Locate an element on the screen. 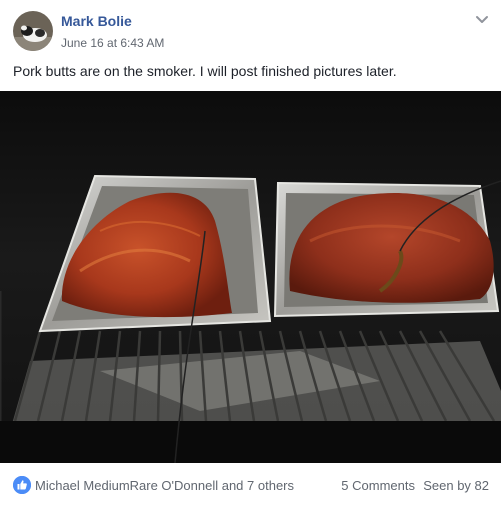  like-thumbs-up-icon is located at coordinates (22, 485).